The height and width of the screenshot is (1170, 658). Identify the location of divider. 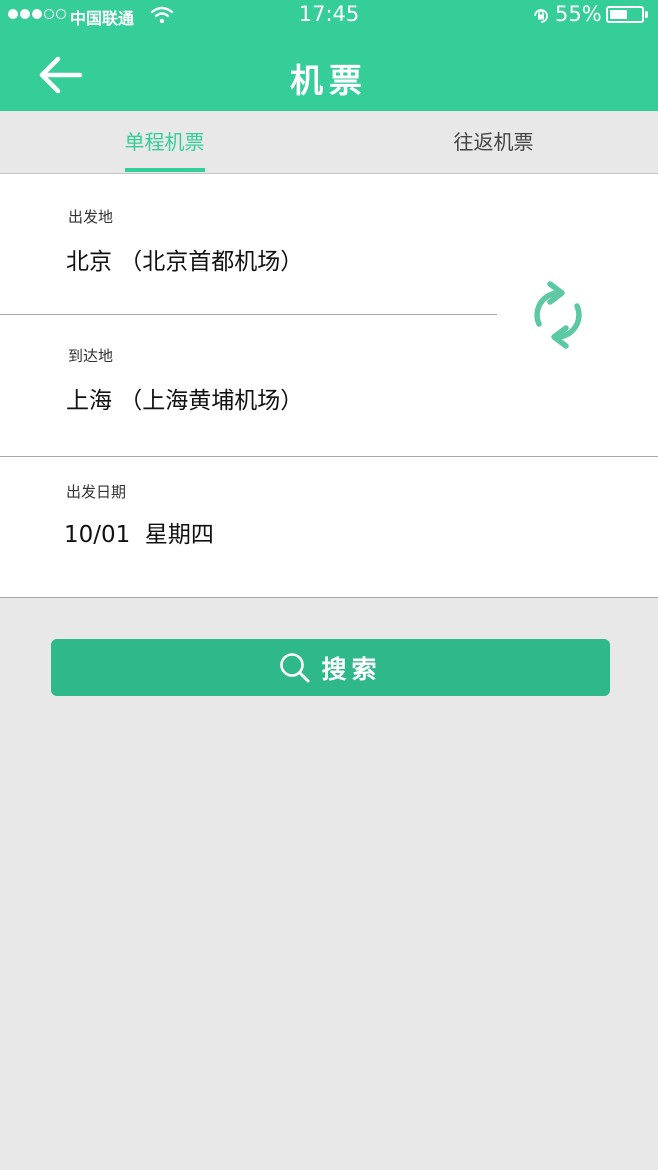
(329, 597).